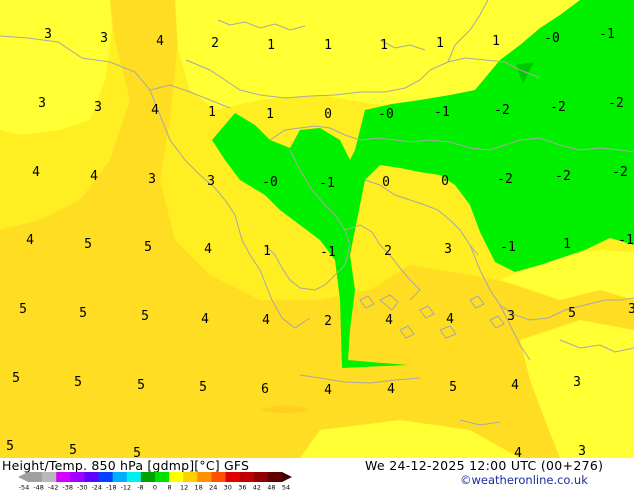 This screenshot has width=634, height=490. Describe the element at coordinates (271, 487) in the screenshot. I see `scale-tick-label: 48` at that location.